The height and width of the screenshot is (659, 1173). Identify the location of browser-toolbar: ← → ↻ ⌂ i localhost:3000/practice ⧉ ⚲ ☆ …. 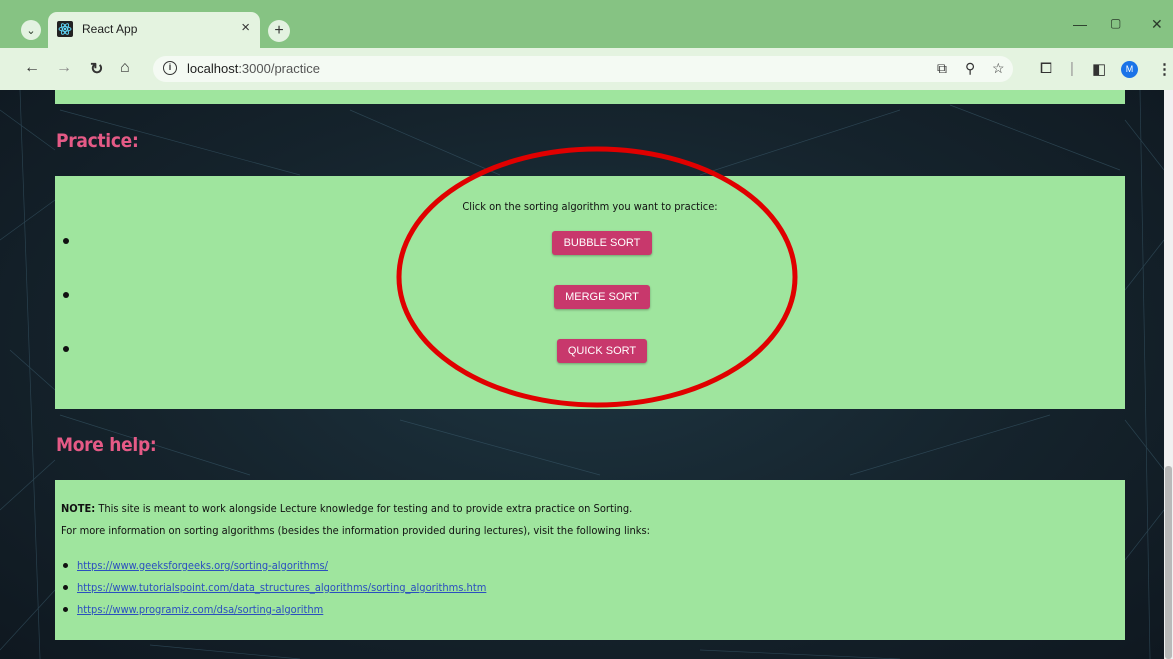
(586, 69).